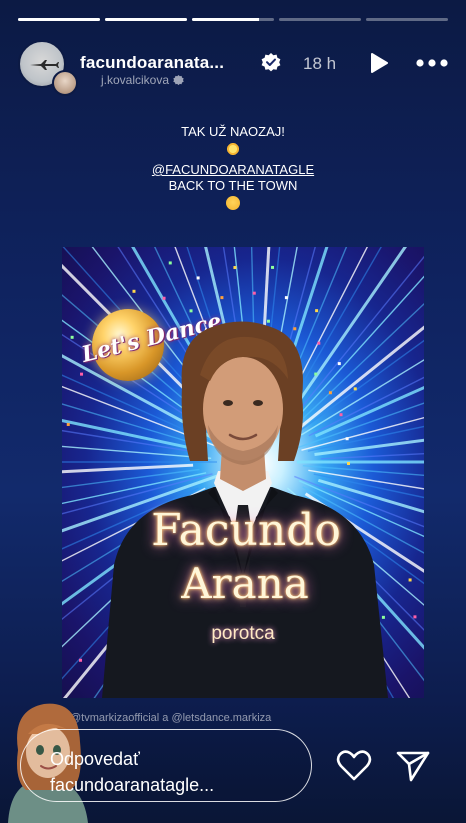 This screenshot has width=466, height=823. What do you see at coordinates (432, 63) in the screenshot?
I see `more-icon` at bounding box center [432, 63].